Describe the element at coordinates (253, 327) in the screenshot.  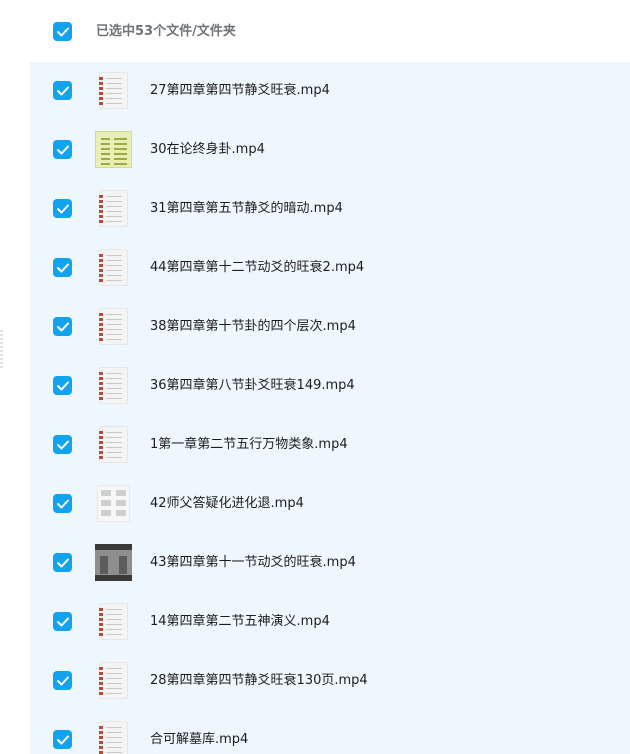
I see `file-name: 38第四章第十节卦的四个层次.mp4` at that location.